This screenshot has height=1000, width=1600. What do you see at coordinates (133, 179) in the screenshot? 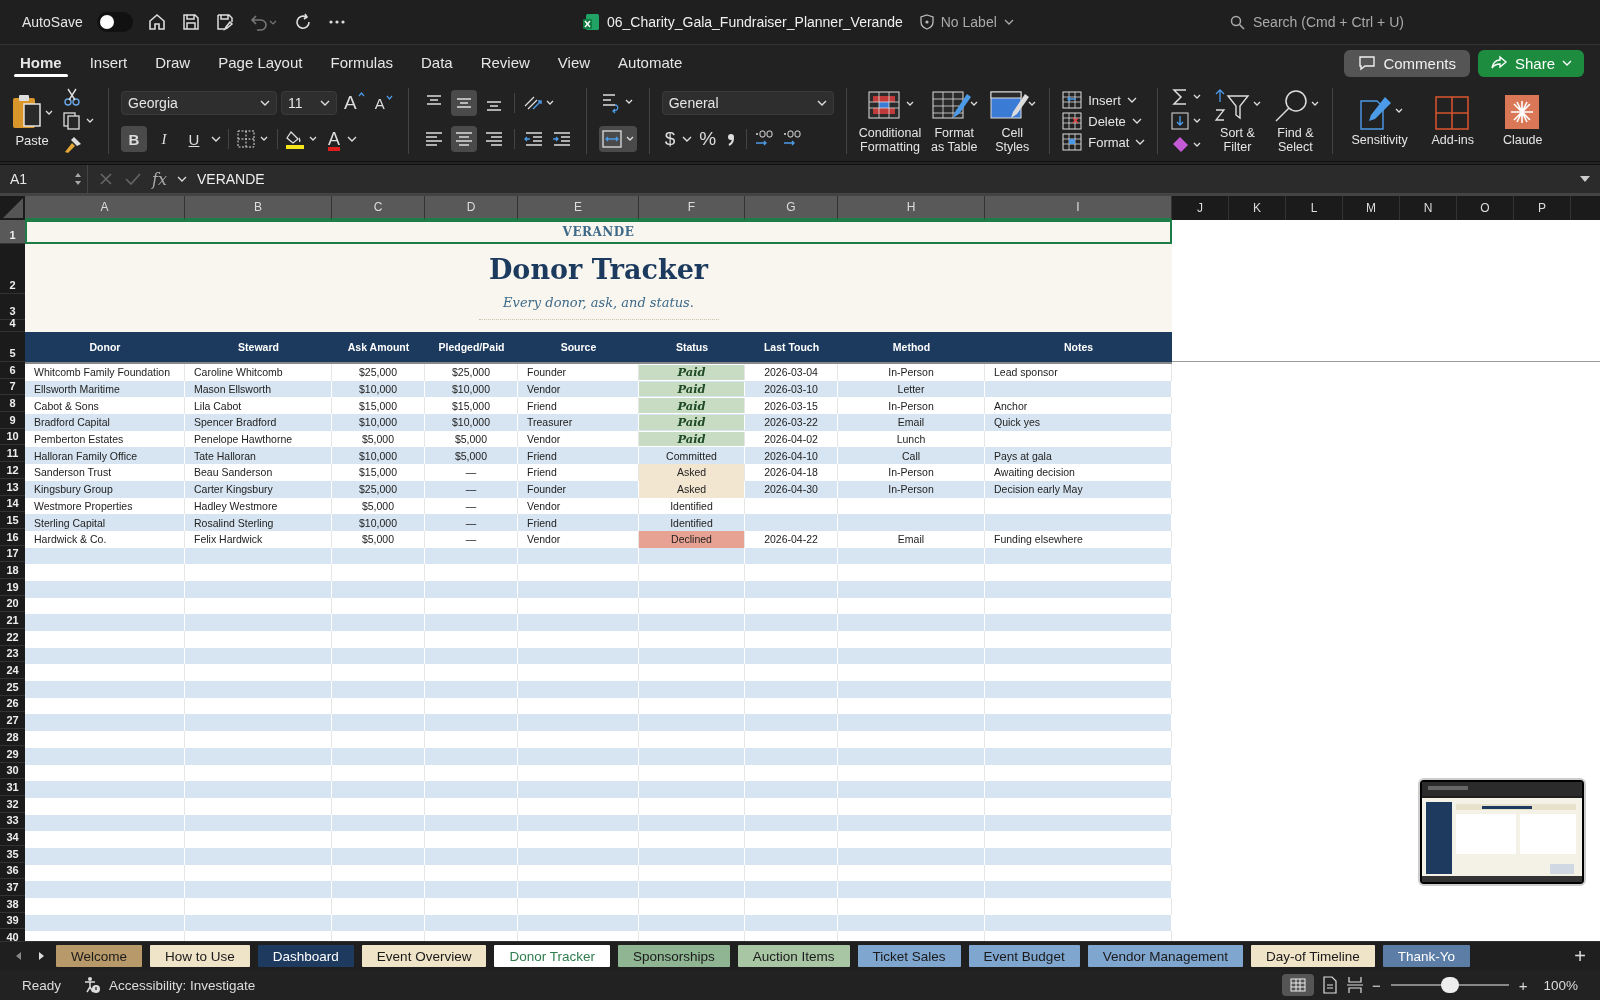
I see `check-icon` at bounding box center [133, 179].